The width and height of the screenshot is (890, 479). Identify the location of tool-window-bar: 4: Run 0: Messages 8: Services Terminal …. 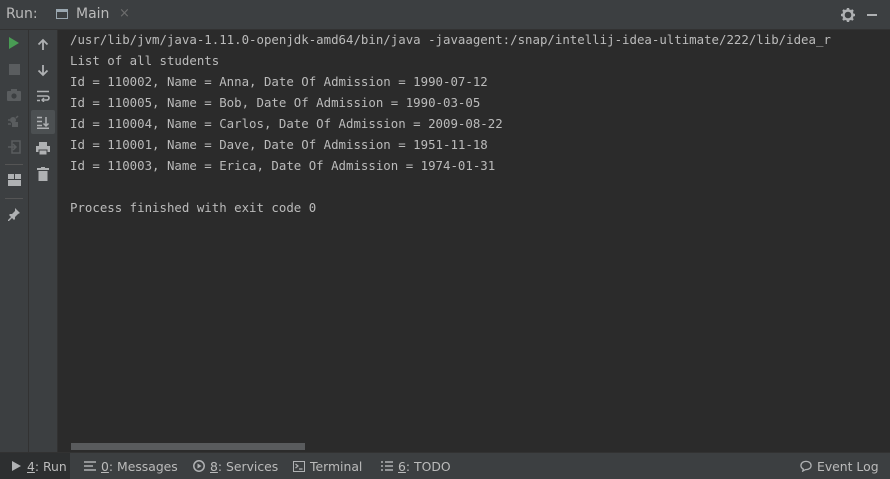
(445, 465).